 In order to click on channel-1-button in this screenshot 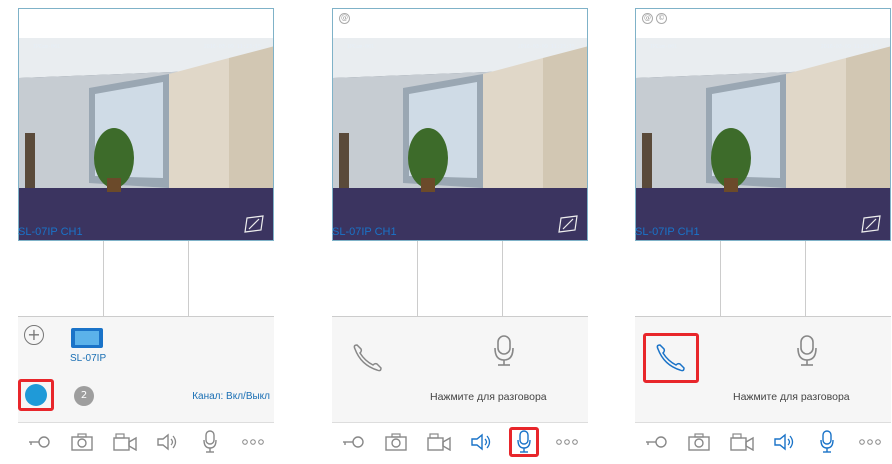, I will do `click(36, 395)`.